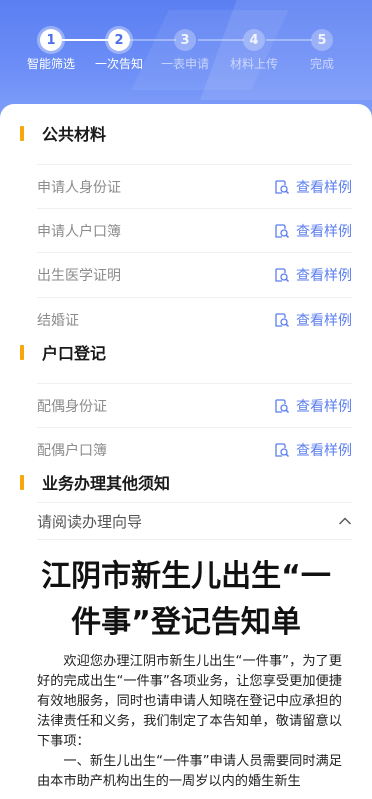 The image size is (372, 799). What do you see at coordinates (194, 449) in the screenshot?
I see `material-row: 配偶户口簿 查看样例` at bounding box center [194, 449].